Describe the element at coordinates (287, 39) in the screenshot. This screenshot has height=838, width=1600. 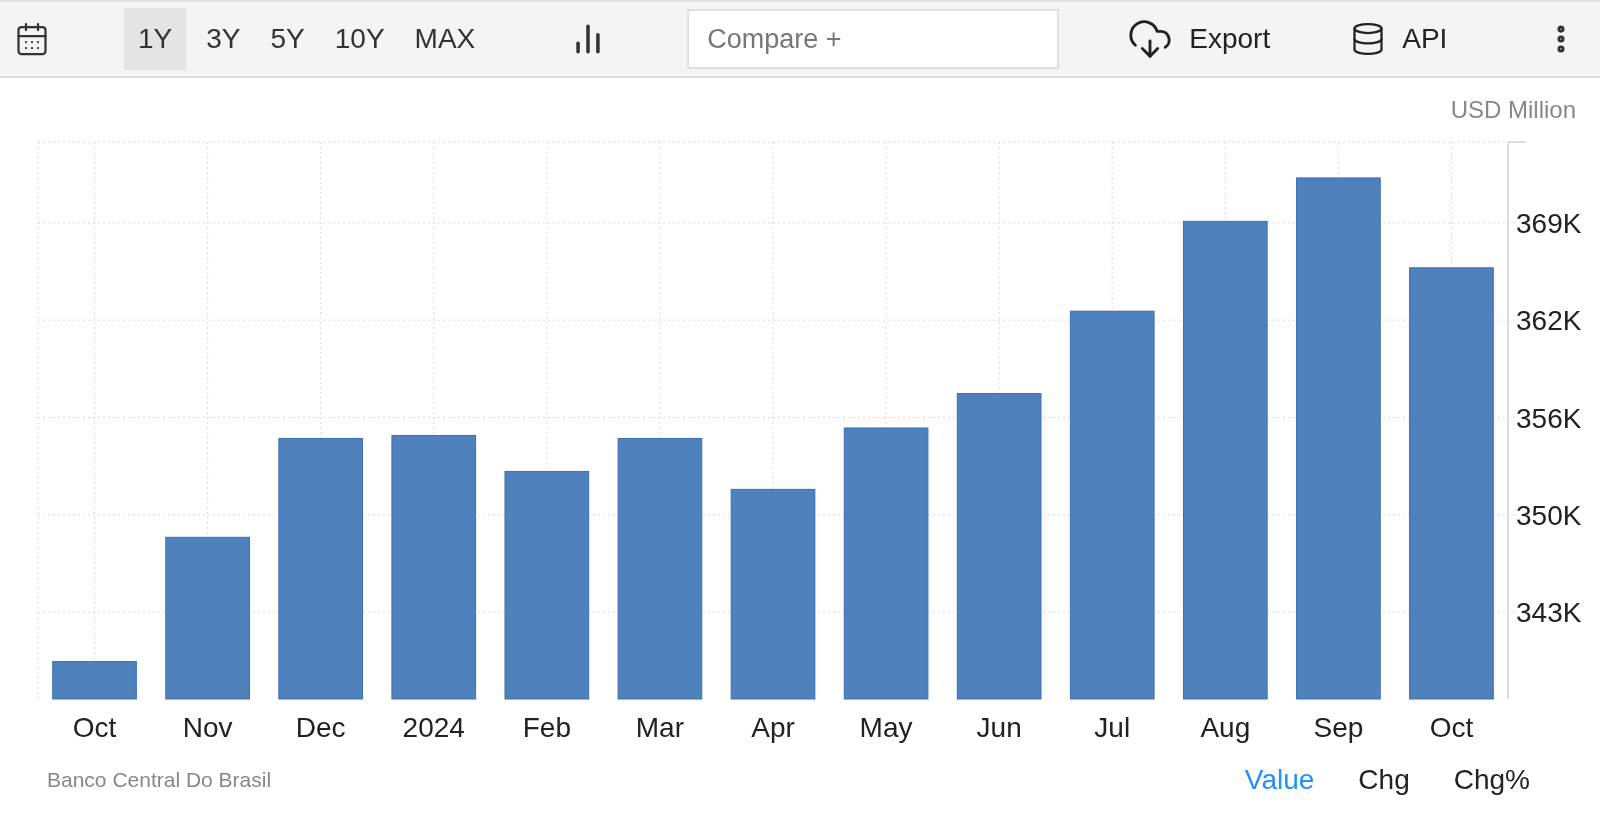
I see `range-tab: 5Y` at that location.